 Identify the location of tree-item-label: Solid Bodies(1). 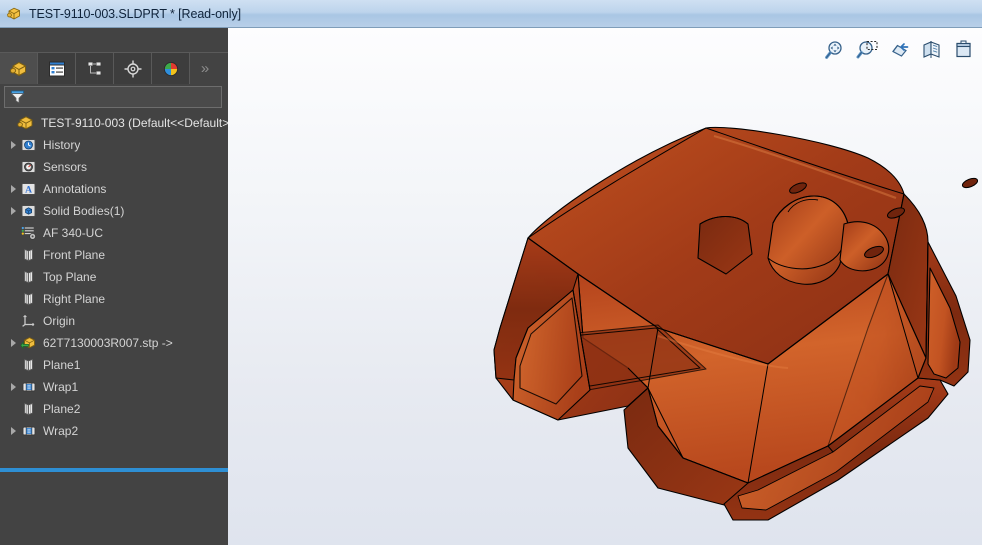
(84, 211).